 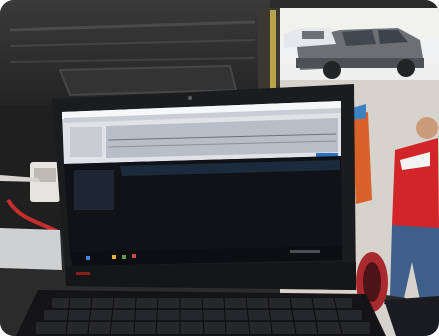 I want to click on preview-panel, so click(x=86, y=142).